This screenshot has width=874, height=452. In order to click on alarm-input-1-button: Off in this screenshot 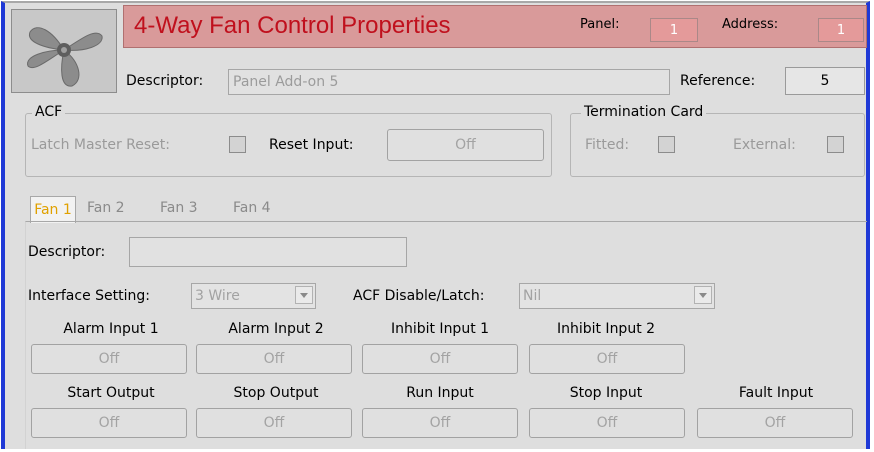, I will do `click(109, 359)`.